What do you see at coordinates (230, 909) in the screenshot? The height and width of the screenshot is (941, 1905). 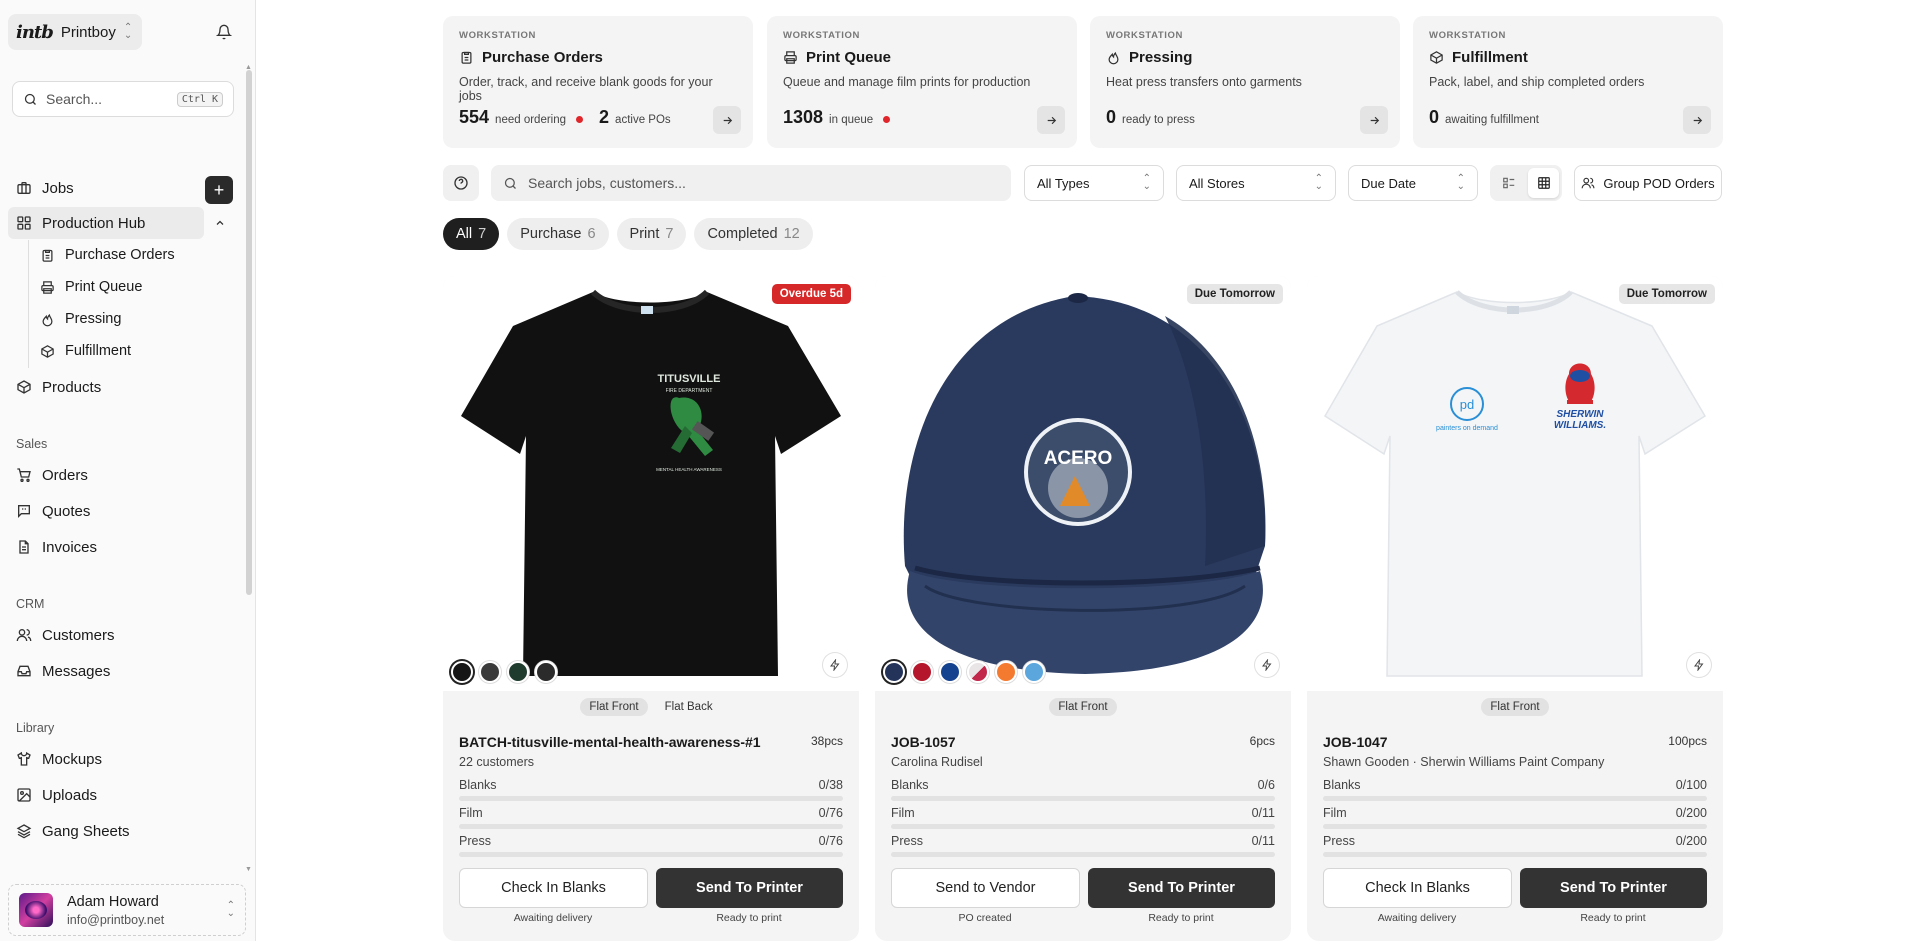 I see `chevron-up-down-icon: ⌃ ⌄` at bounding box center [230, 909].